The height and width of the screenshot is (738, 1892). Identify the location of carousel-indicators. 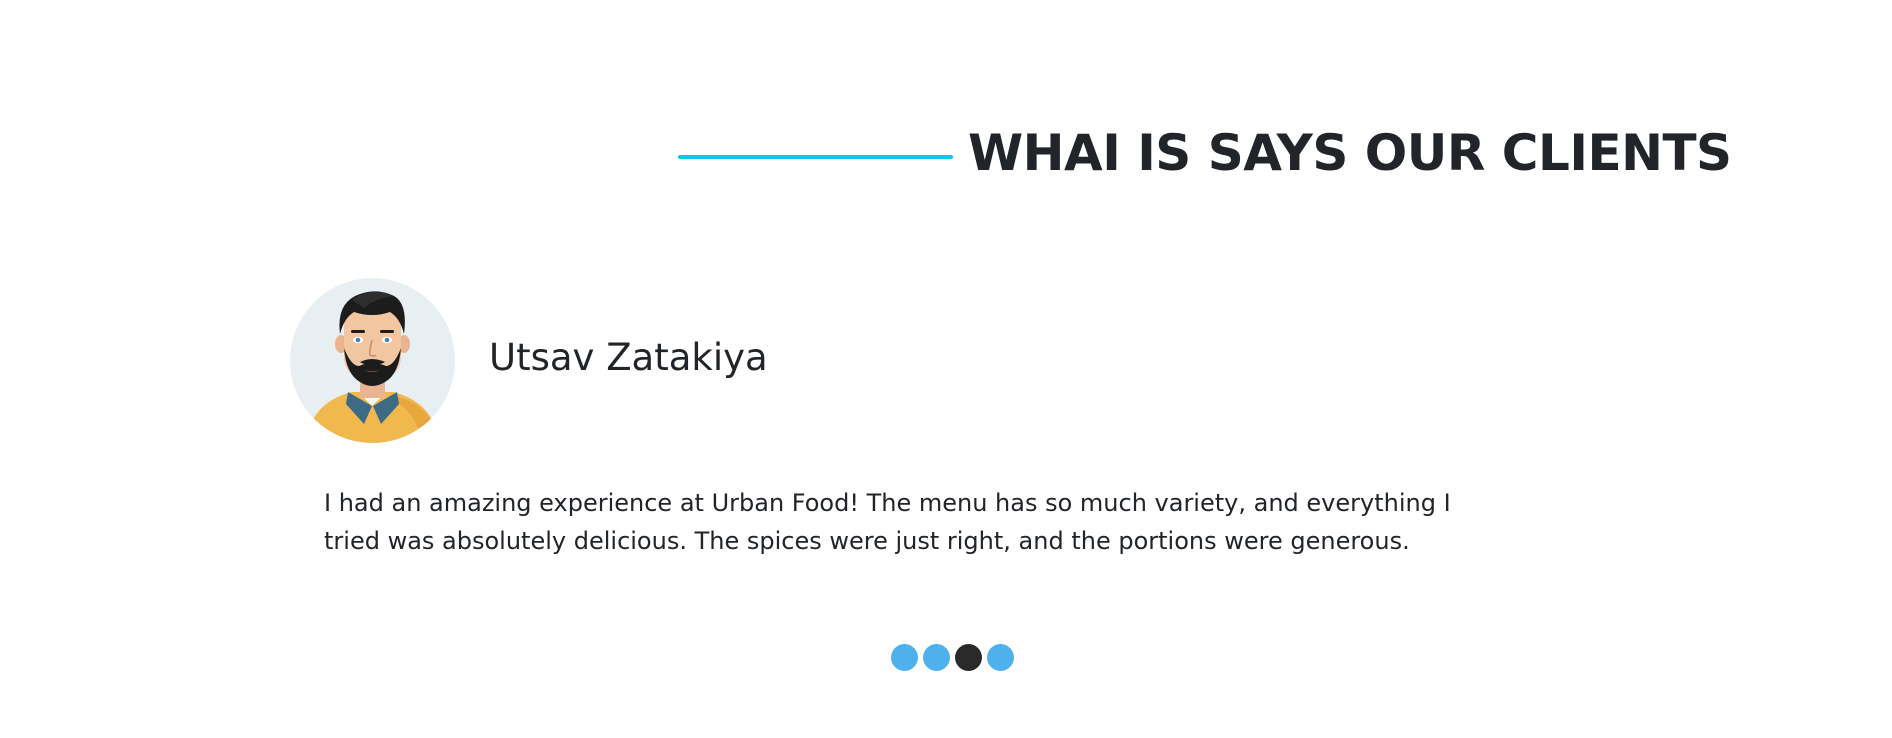
(952, 657).